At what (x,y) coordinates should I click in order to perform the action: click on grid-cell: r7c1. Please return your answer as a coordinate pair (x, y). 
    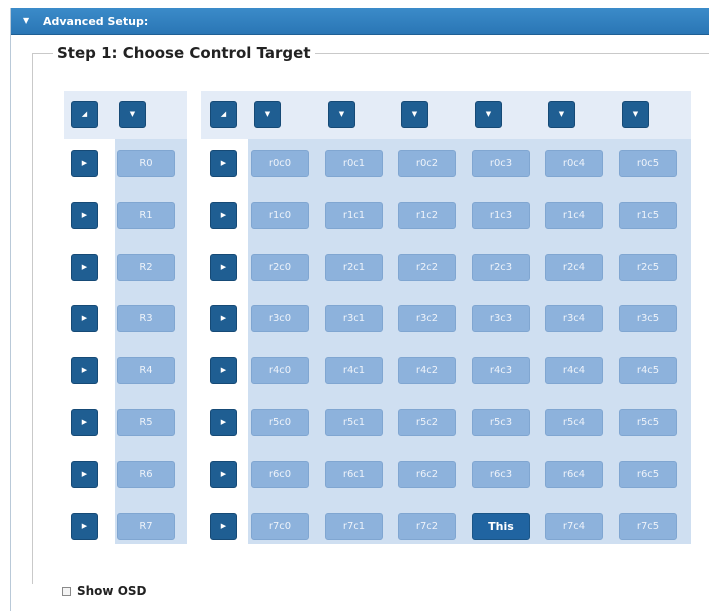
    Looking at the image, I should click on (354, 526).